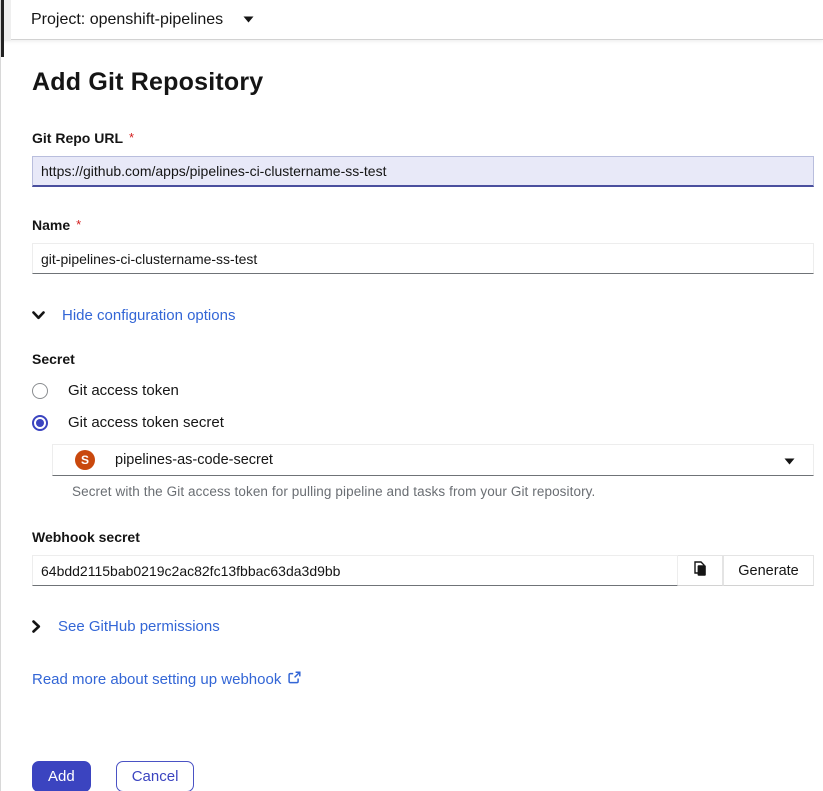  What do you see at coordinates (423, 390) in the screenshot?
I see `radio-git-access-token: Git access token` at bounding box center [423, 390].